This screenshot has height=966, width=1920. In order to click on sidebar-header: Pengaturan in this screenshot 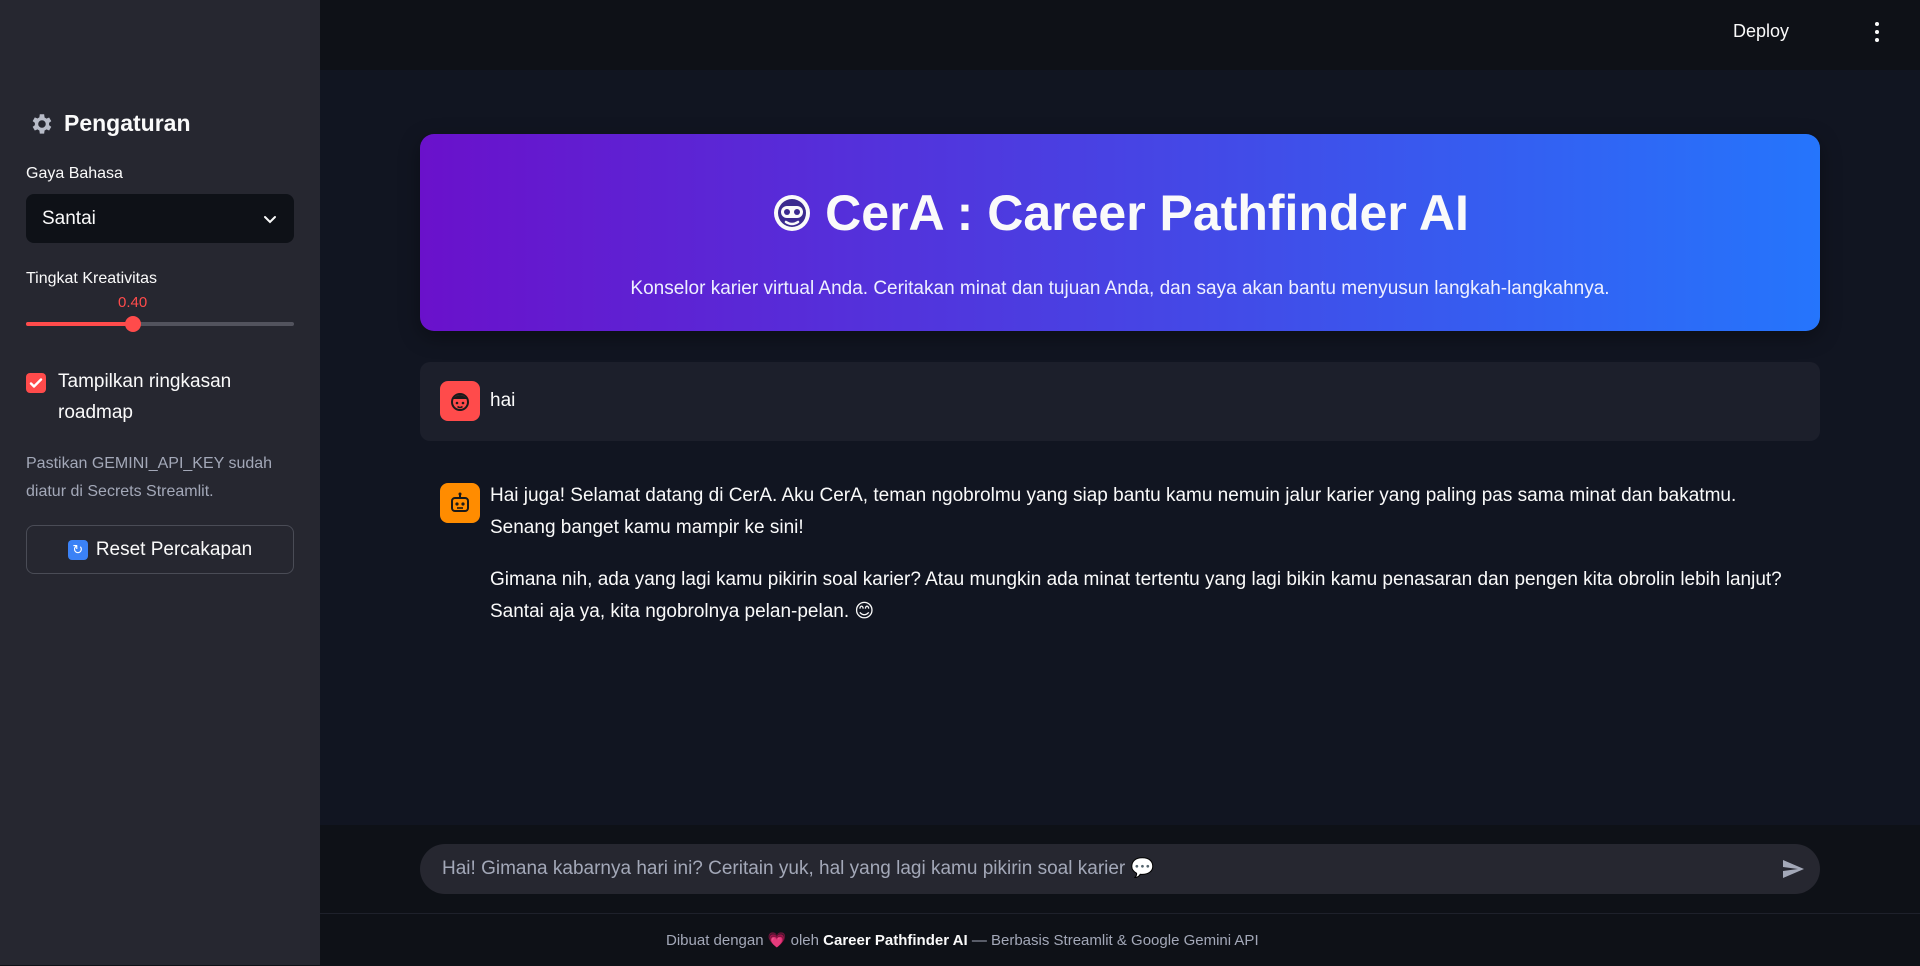, I will do `click(109, 123)`.